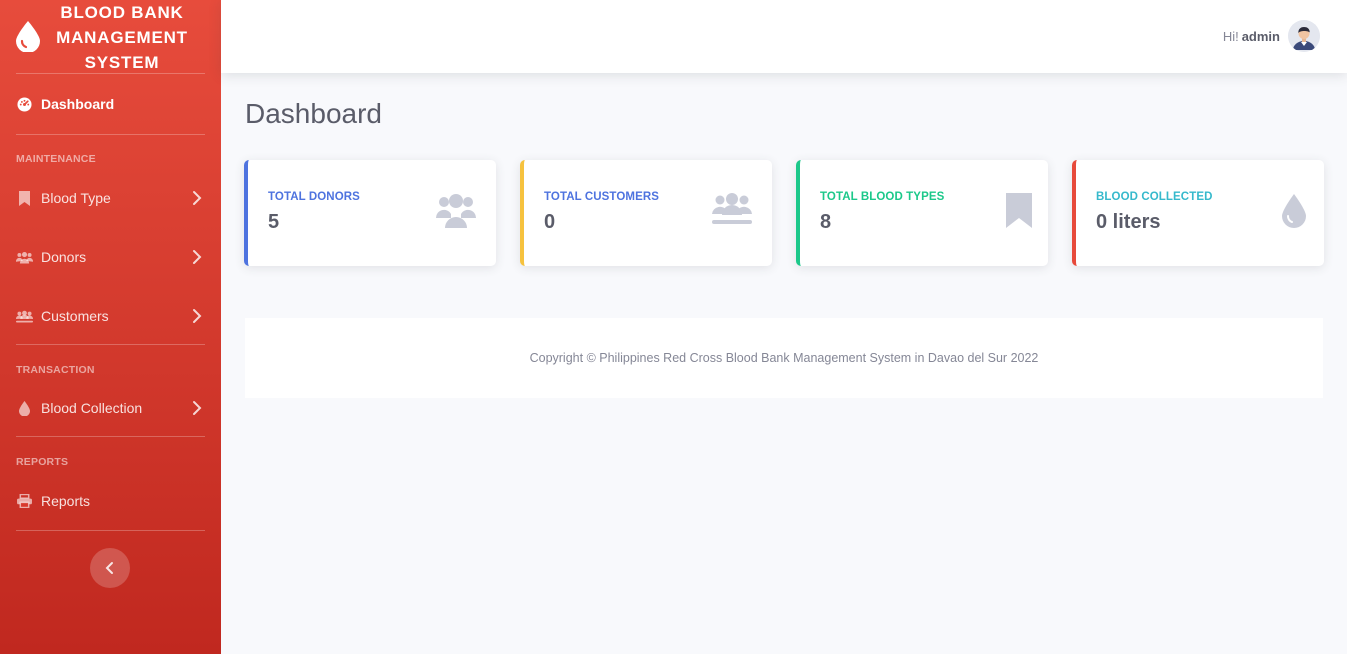 The height and width of the screenshot is (654, 1347). I want to click on sidebar-item-donors: Donors, so click(110, 257).